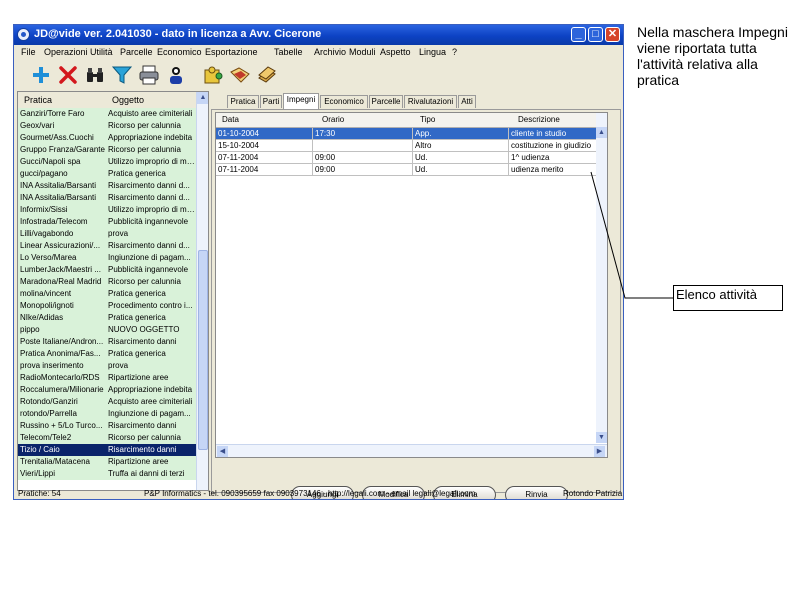 This screenshot has width=800, height=600. Describe the element at coordinates (95, 75) in the screenshot. I see `binoculars-icon` at that location.